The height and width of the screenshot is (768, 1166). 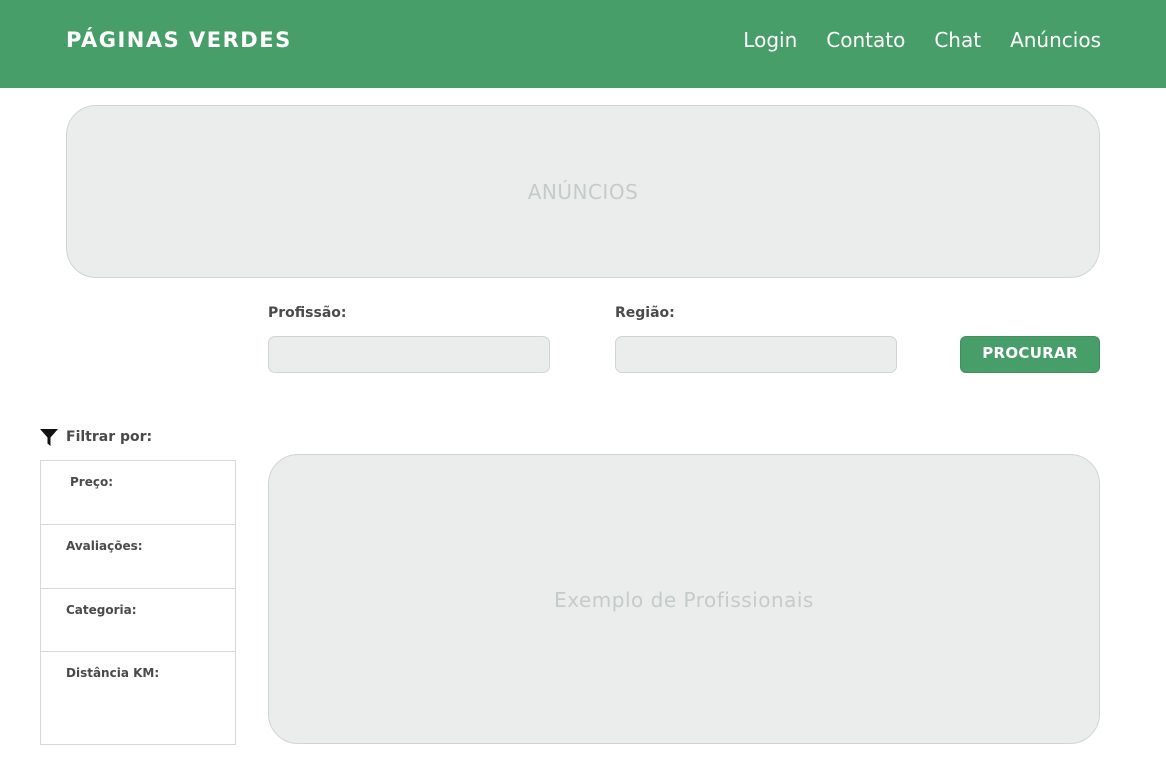 What do you see at coordinates (92, 482) in the screenshot?
I see `filter-label-price: Preço:` at bounding box center [92, 482].